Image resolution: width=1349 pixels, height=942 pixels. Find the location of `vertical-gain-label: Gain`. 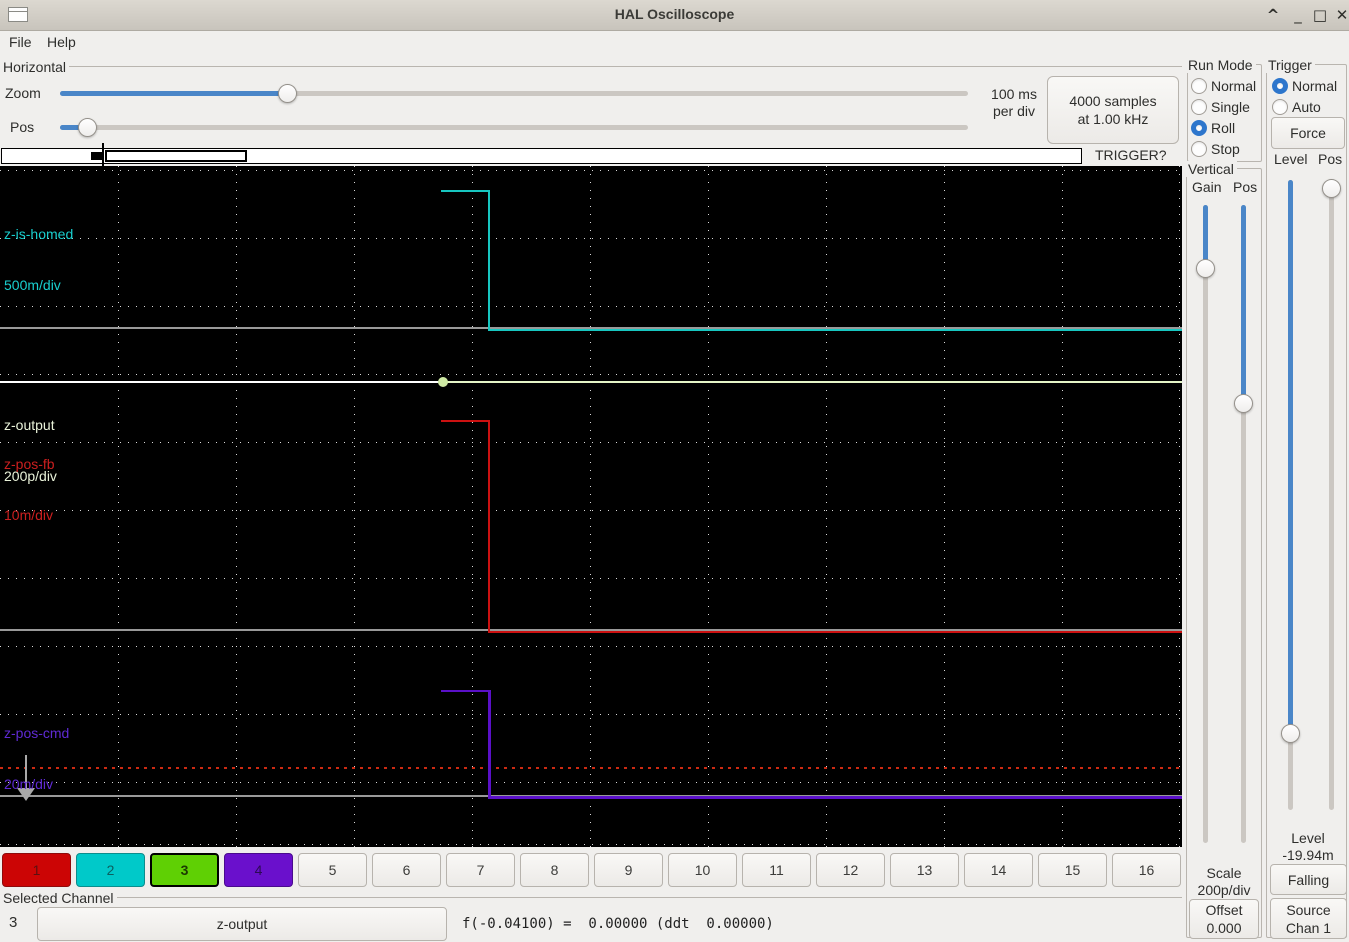

vertical-gain-label: Gain is located at coordinates (1207, 187).